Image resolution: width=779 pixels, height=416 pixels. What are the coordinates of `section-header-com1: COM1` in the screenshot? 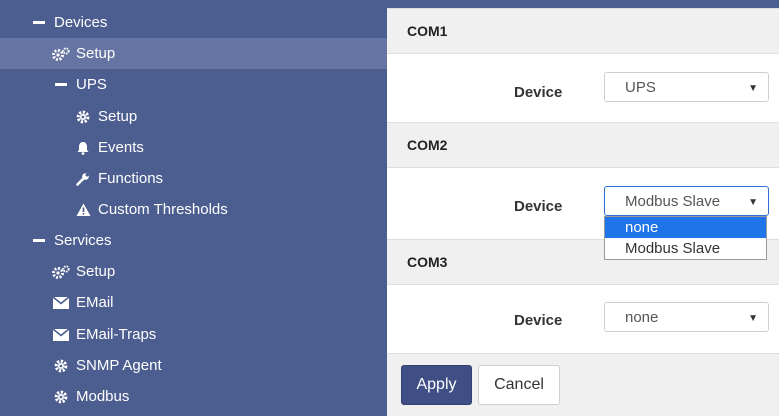 It's located at (583, 31).